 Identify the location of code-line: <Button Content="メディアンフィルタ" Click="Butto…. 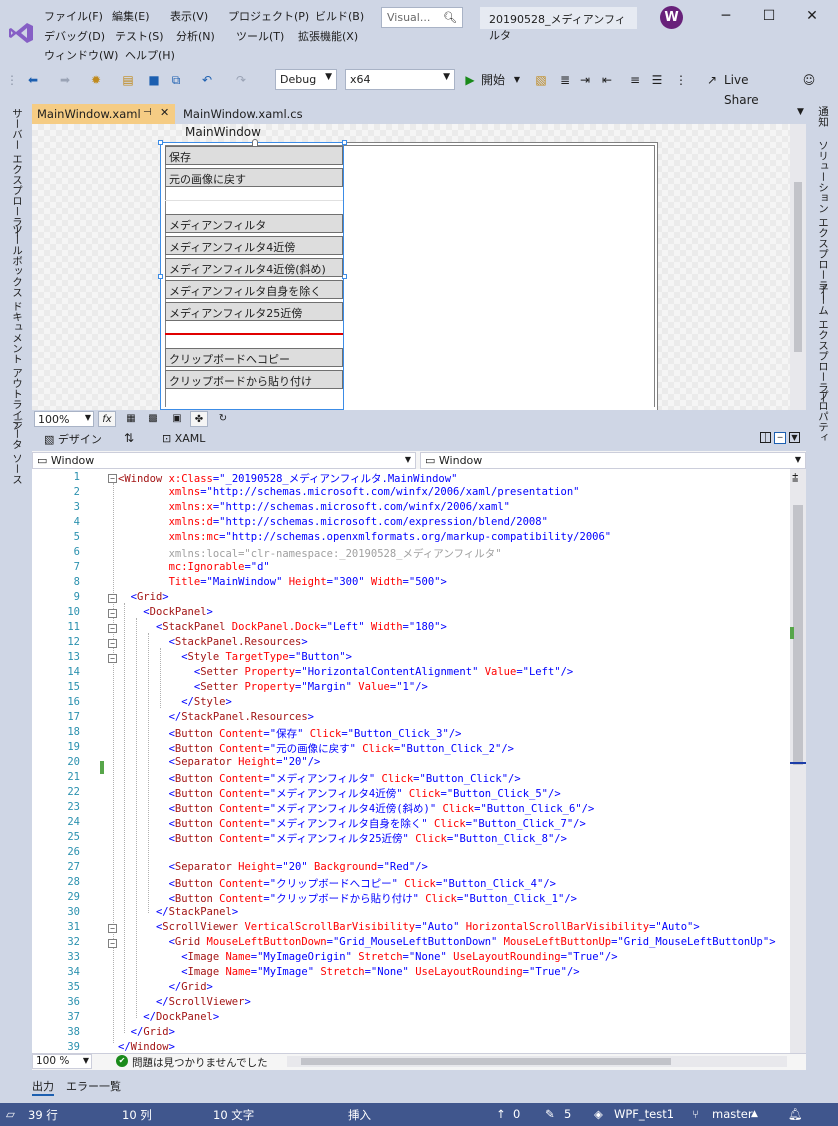
(319, 778).